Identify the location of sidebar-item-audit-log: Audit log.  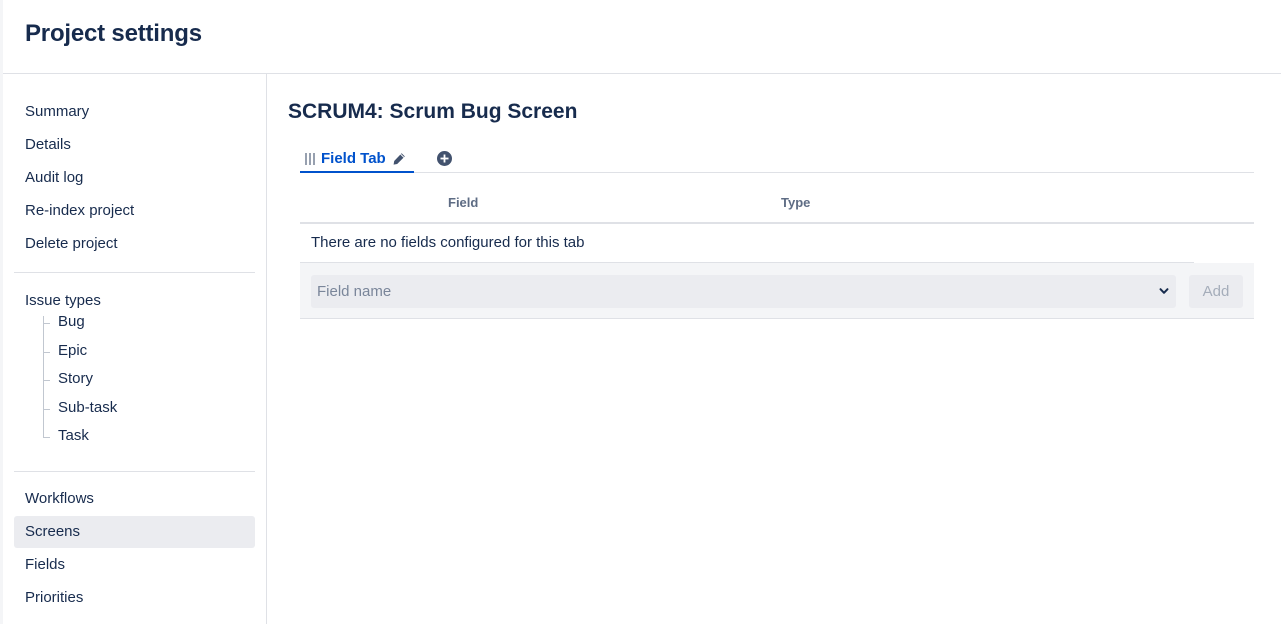
(134, 178).